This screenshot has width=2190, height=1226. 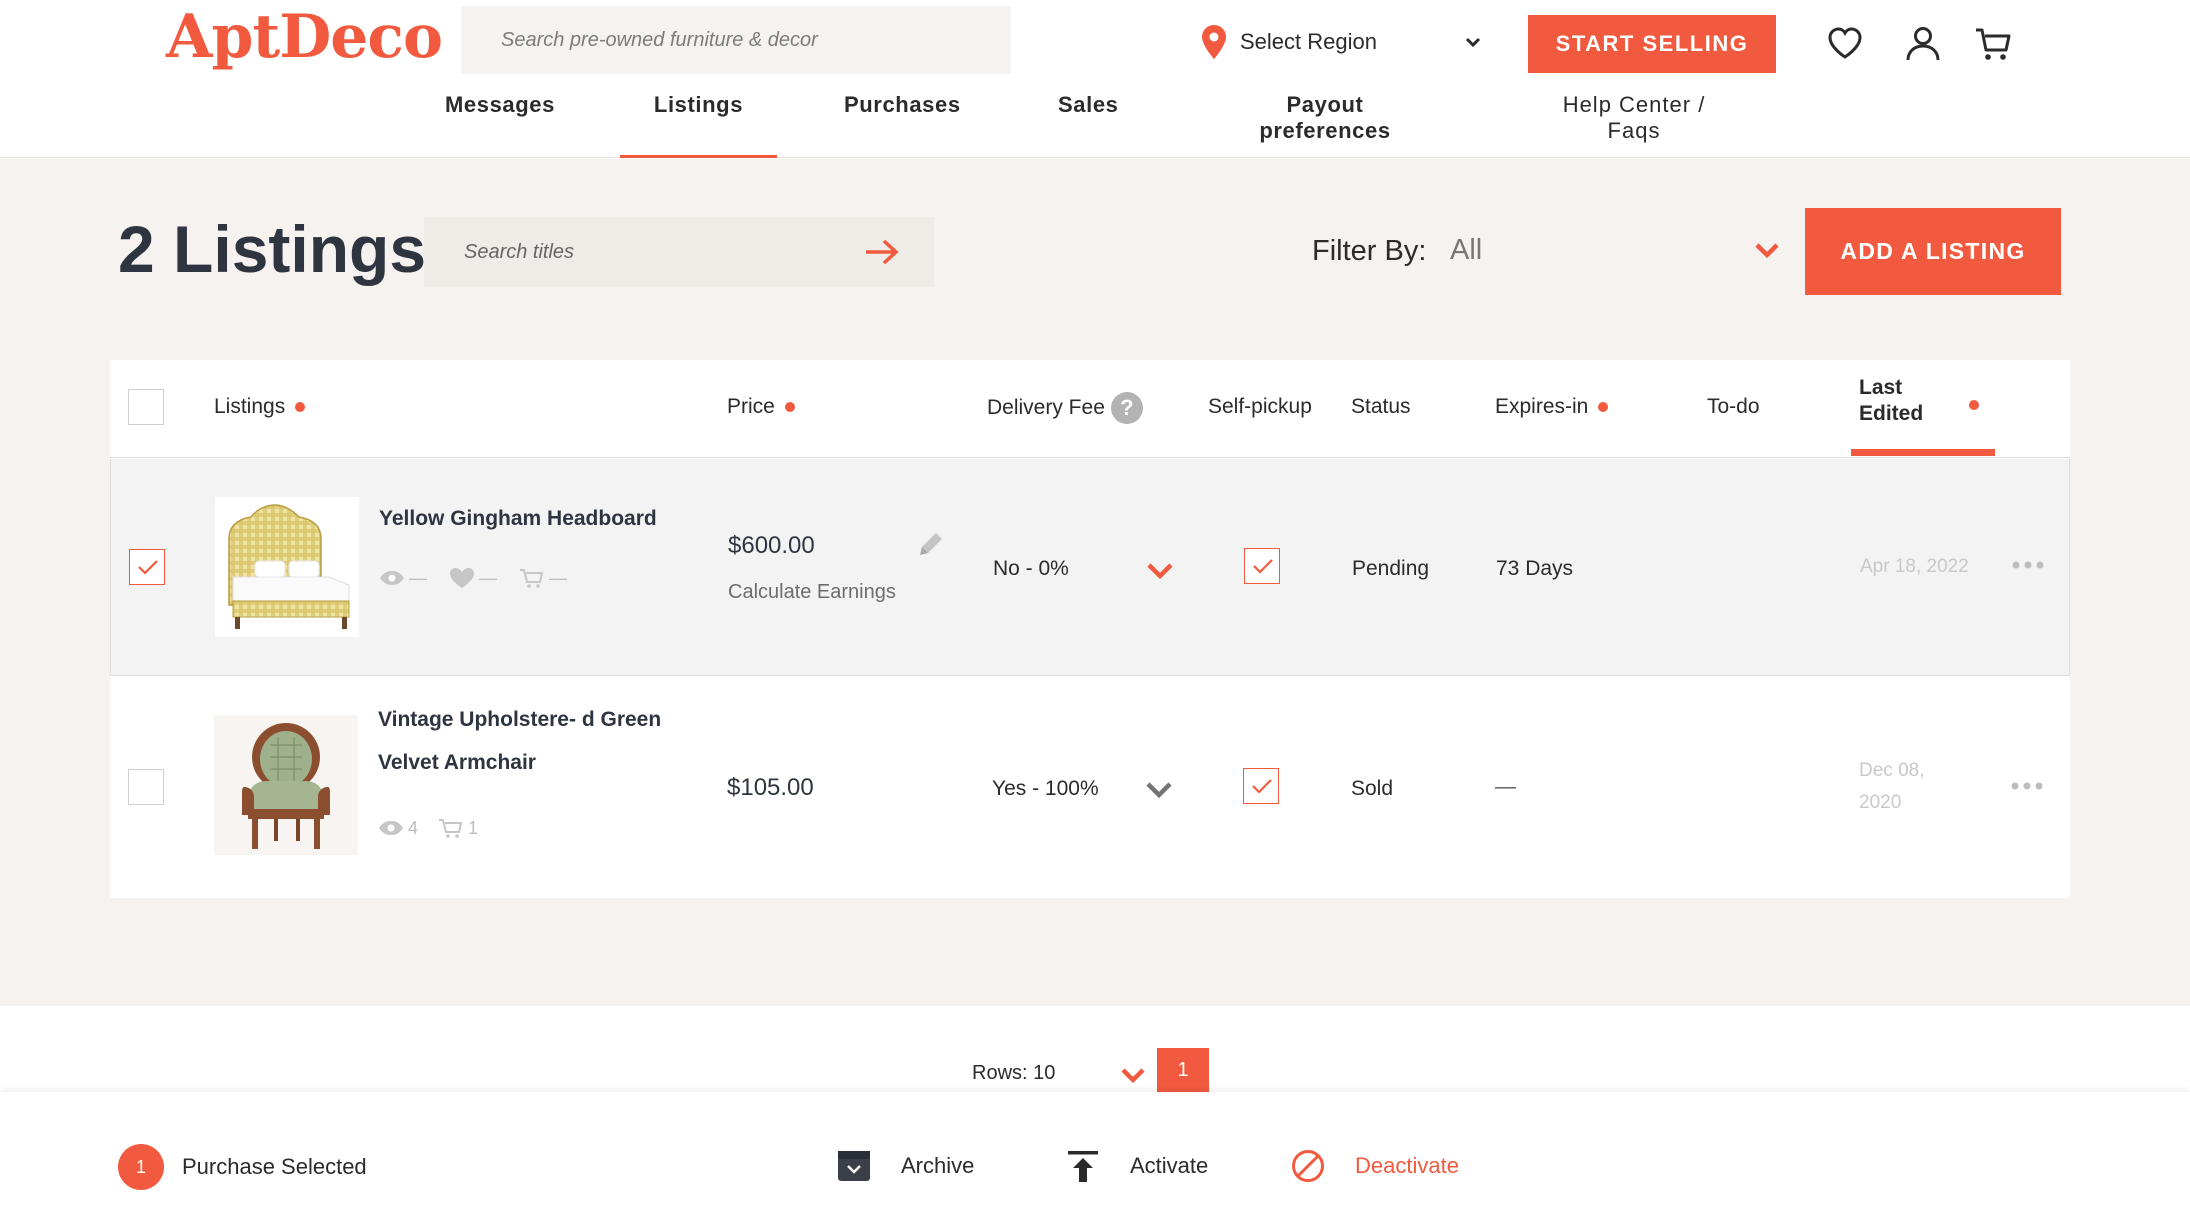 I want to click on column-status: Status, so click(x=1381, y=407).